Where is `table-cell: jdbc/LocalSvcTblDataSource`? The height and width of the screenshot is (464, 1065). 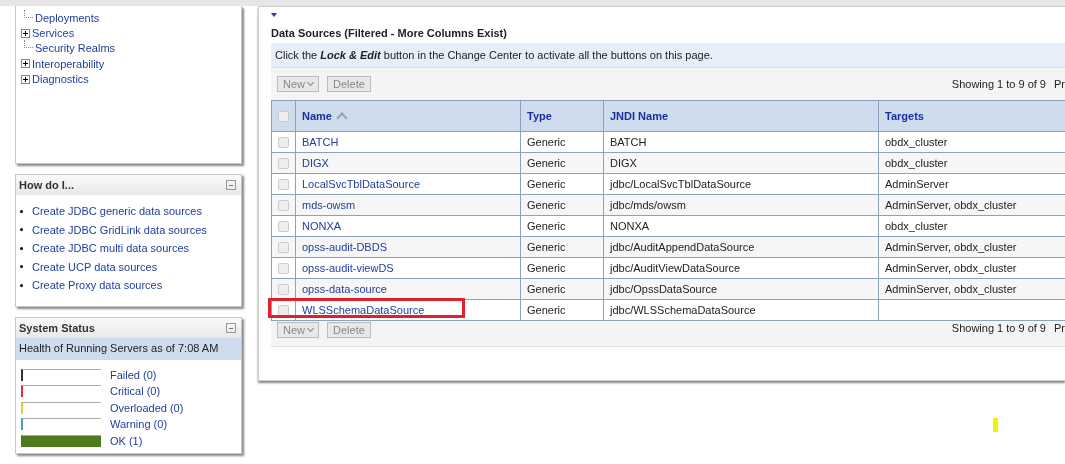 table-cell: jdbc/LocalSvcTblDataSource is located at coordinates (681, 184).